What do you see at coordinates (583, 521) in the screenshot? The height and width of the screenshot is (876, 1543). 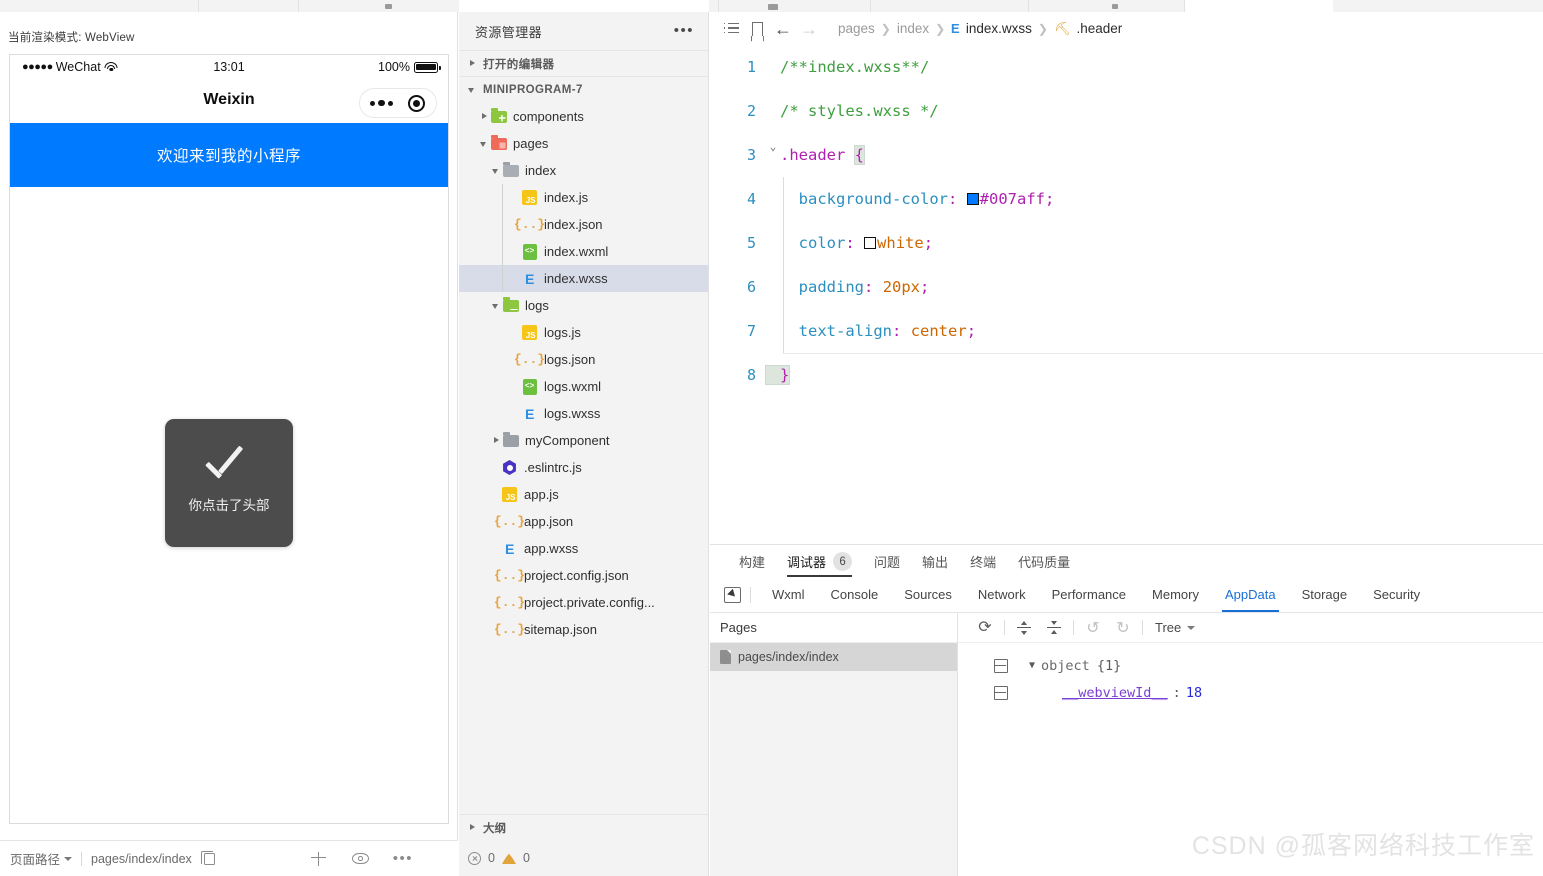 I see `tree-item-app-json: {..} app.json` at bounding box center [583, 521].